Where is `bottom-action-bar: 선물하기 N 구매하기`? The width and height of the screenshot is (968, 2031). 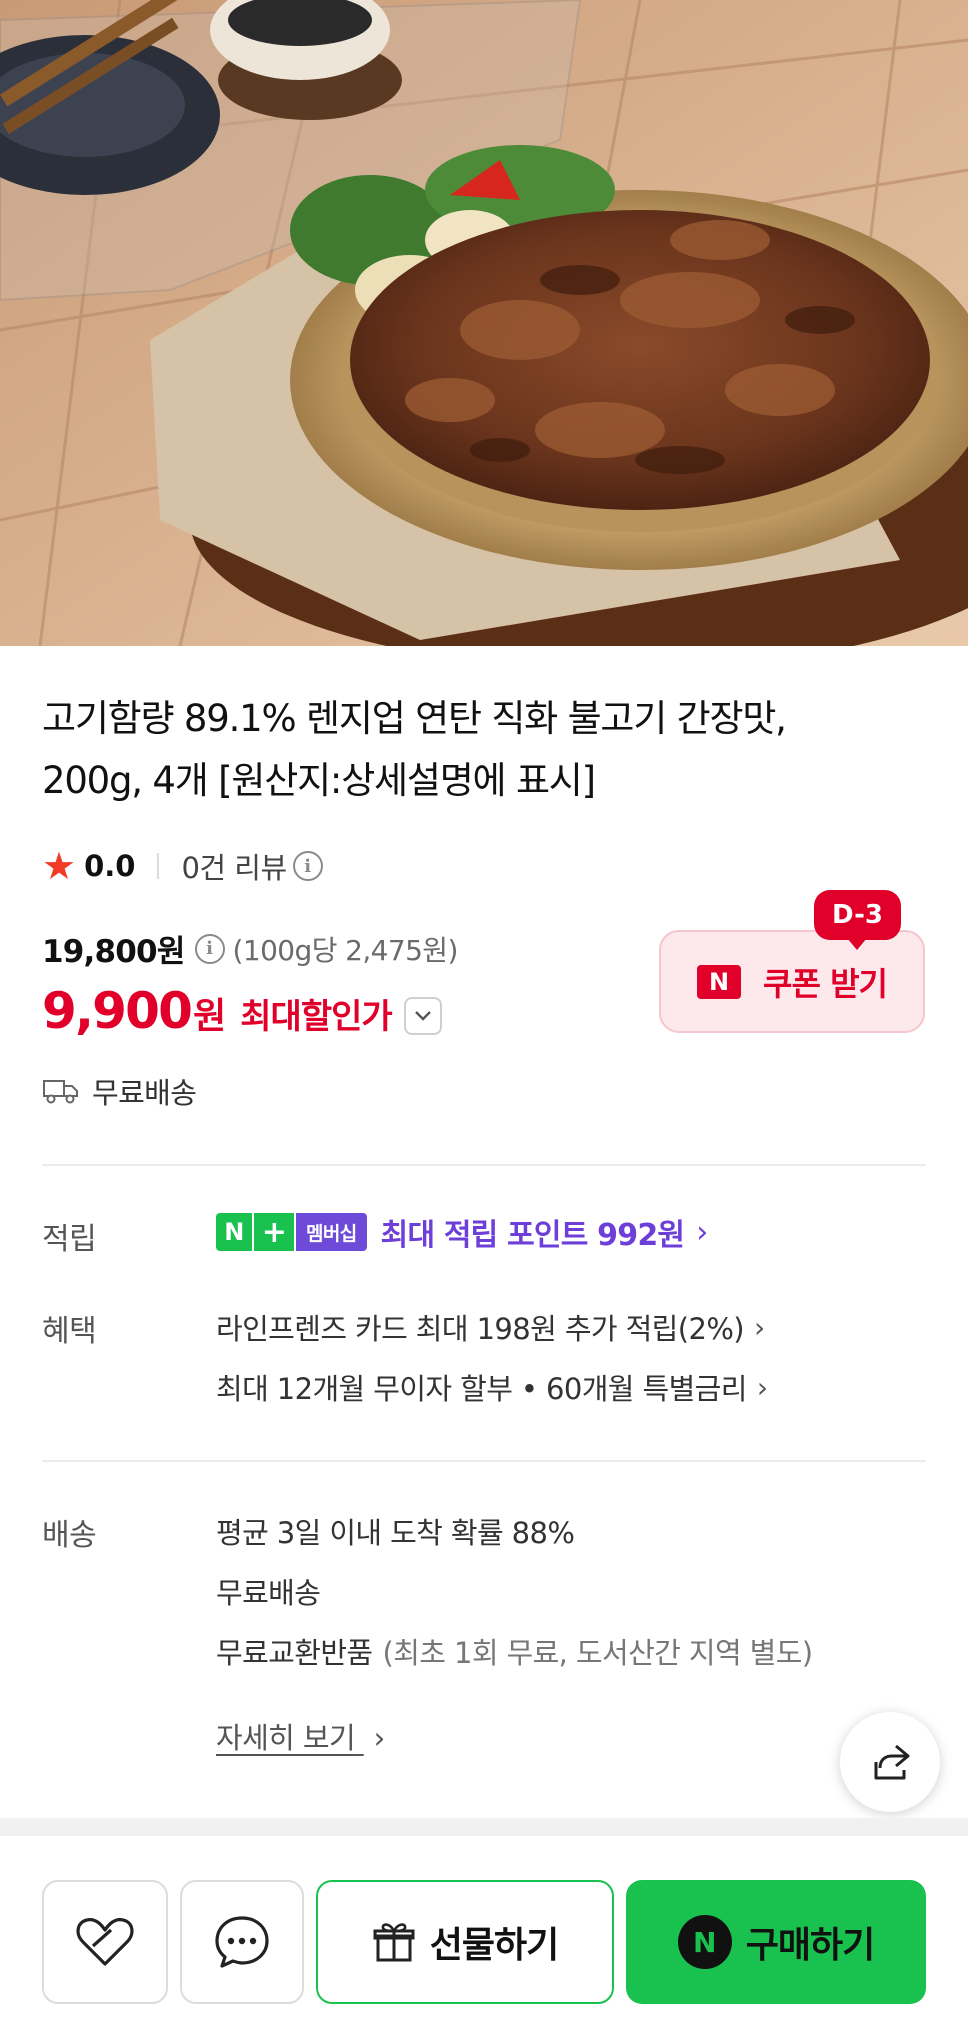
bottom-action-bar: 선물하기 N 구매하기 is located at coordinates (484, 1933).